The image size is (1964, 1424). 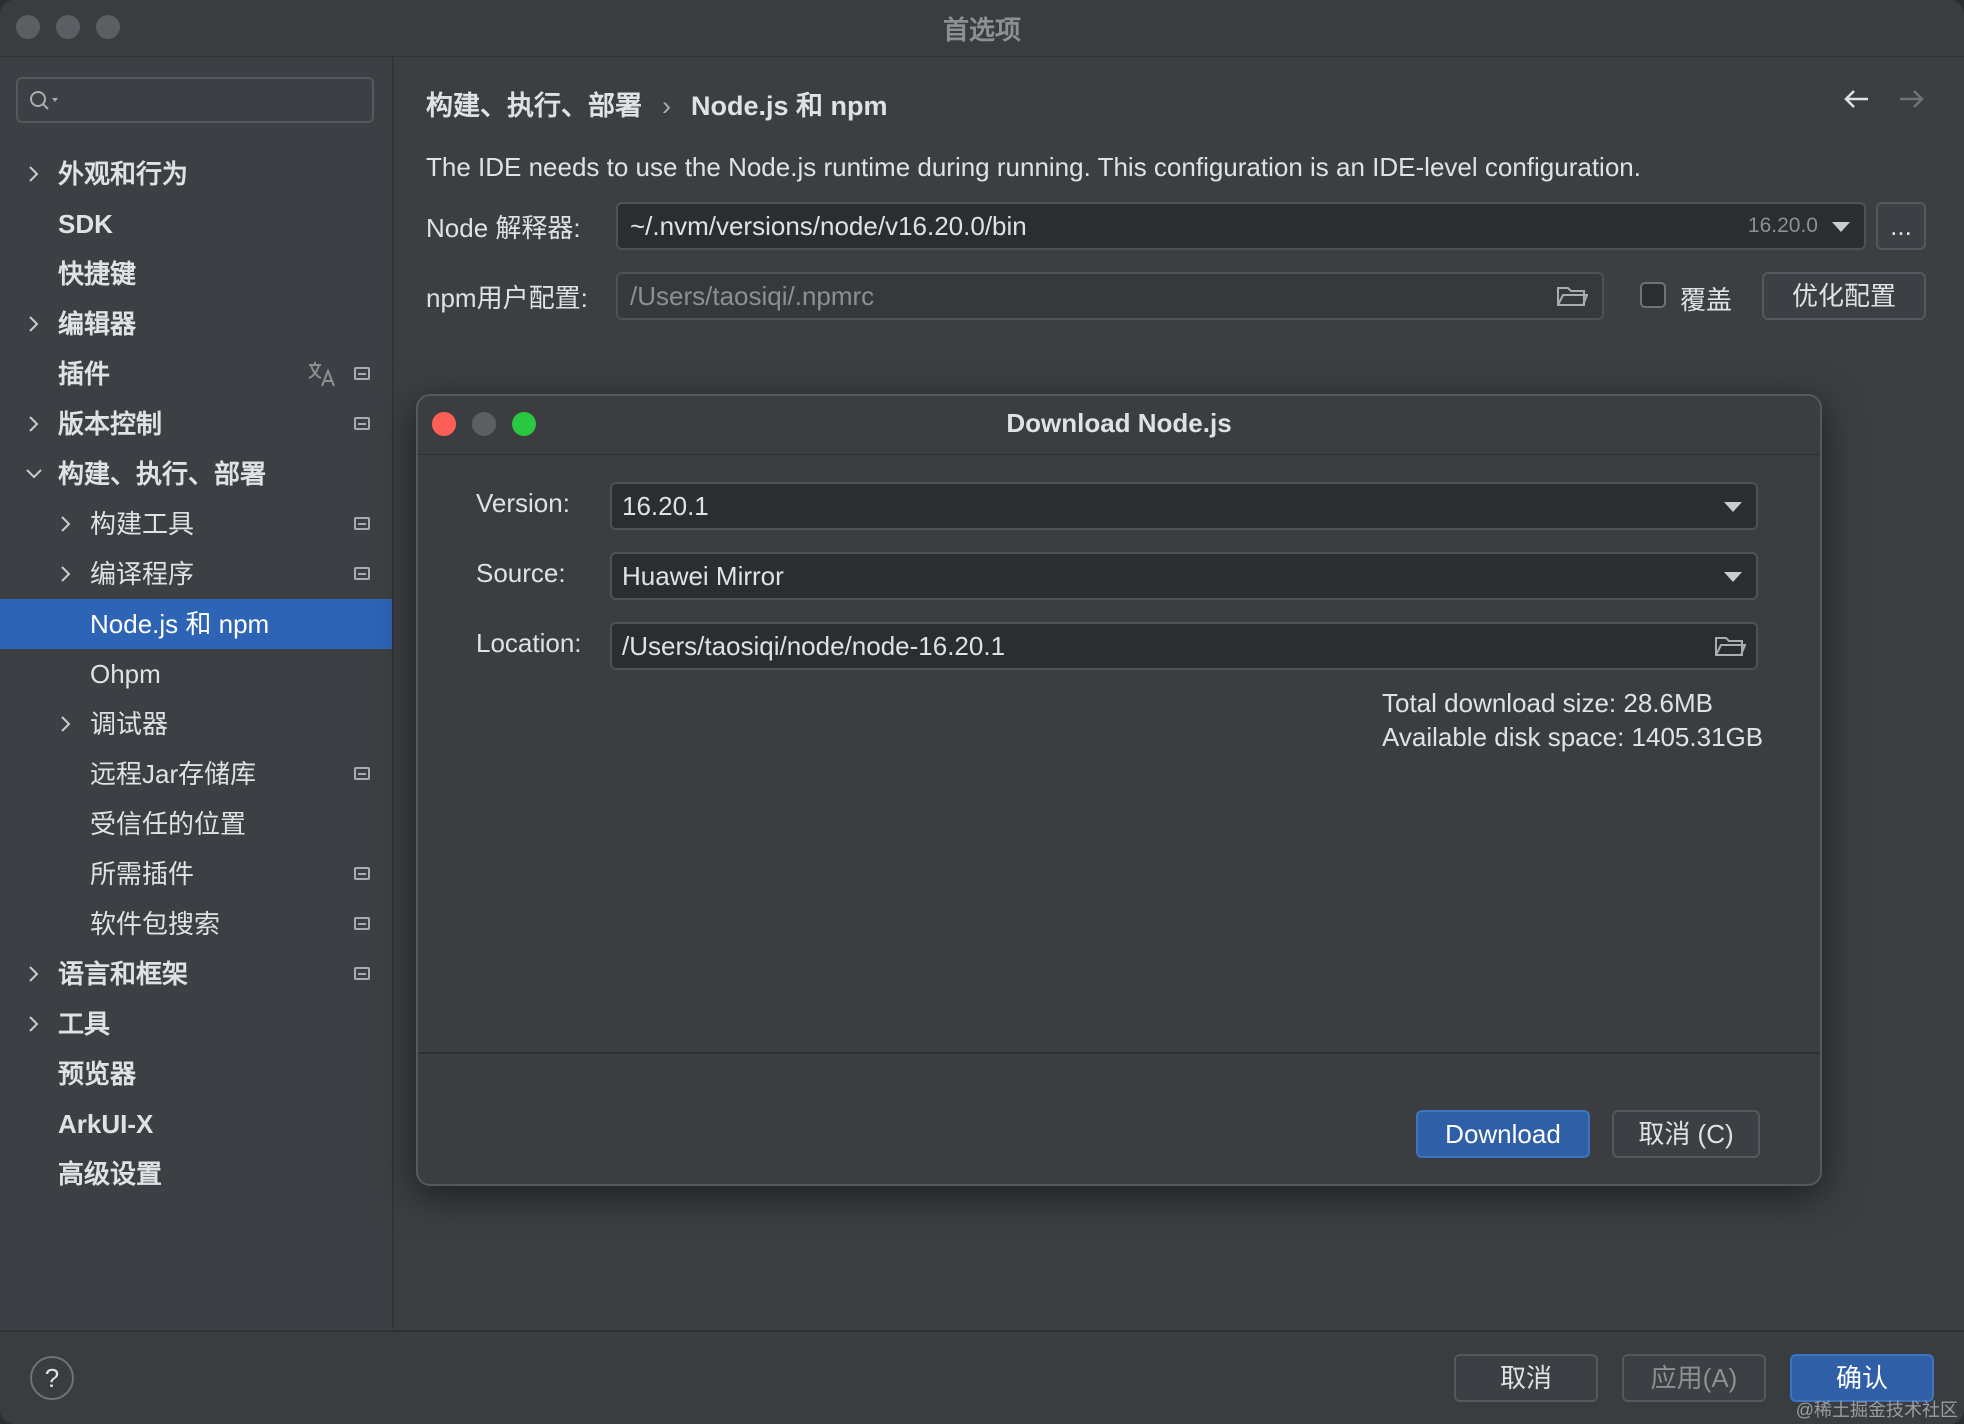 I want to click on sidebar-item-label: 构建、执行、部署, so click(x=162, y=474).